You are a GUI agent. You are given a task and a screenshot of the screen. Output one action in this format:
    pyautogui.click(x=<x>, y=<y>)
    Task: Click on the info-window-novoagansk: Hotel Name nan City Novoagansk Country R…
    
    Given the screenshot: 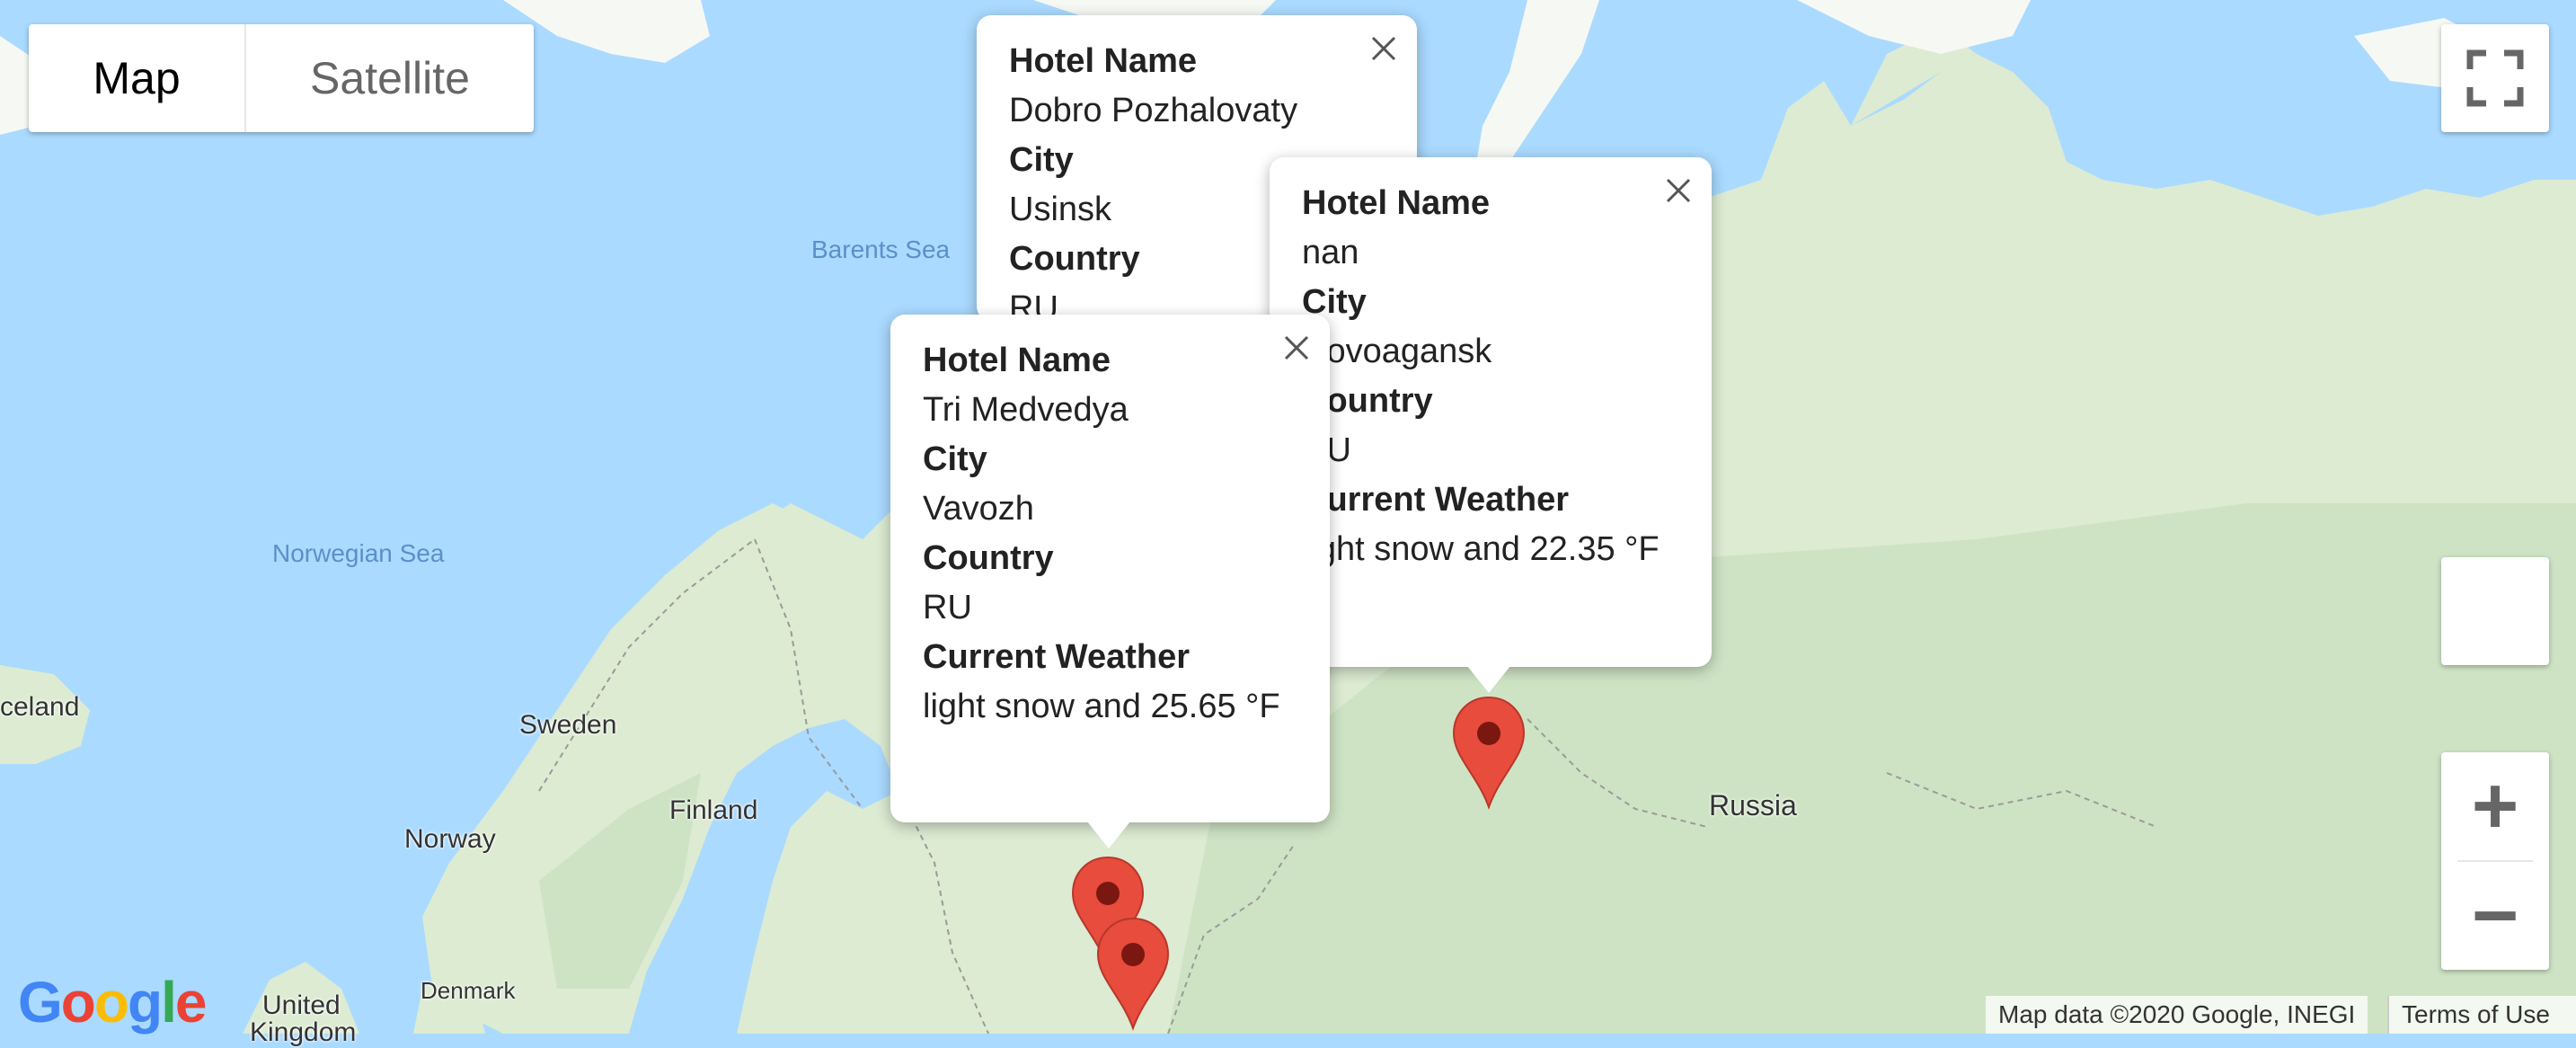 What is the action you would take?
    pyautogui.click(x=1491, y=412)
    